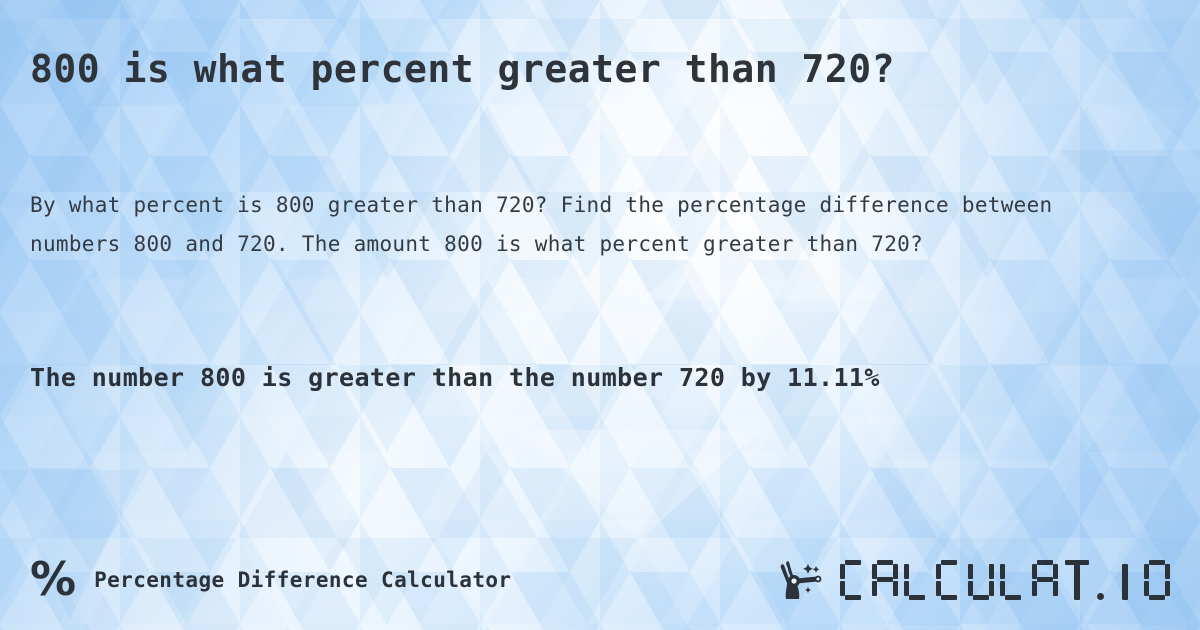 The image size is (1200, 630). I want to click on logo-seg-c, so click(853, 580).